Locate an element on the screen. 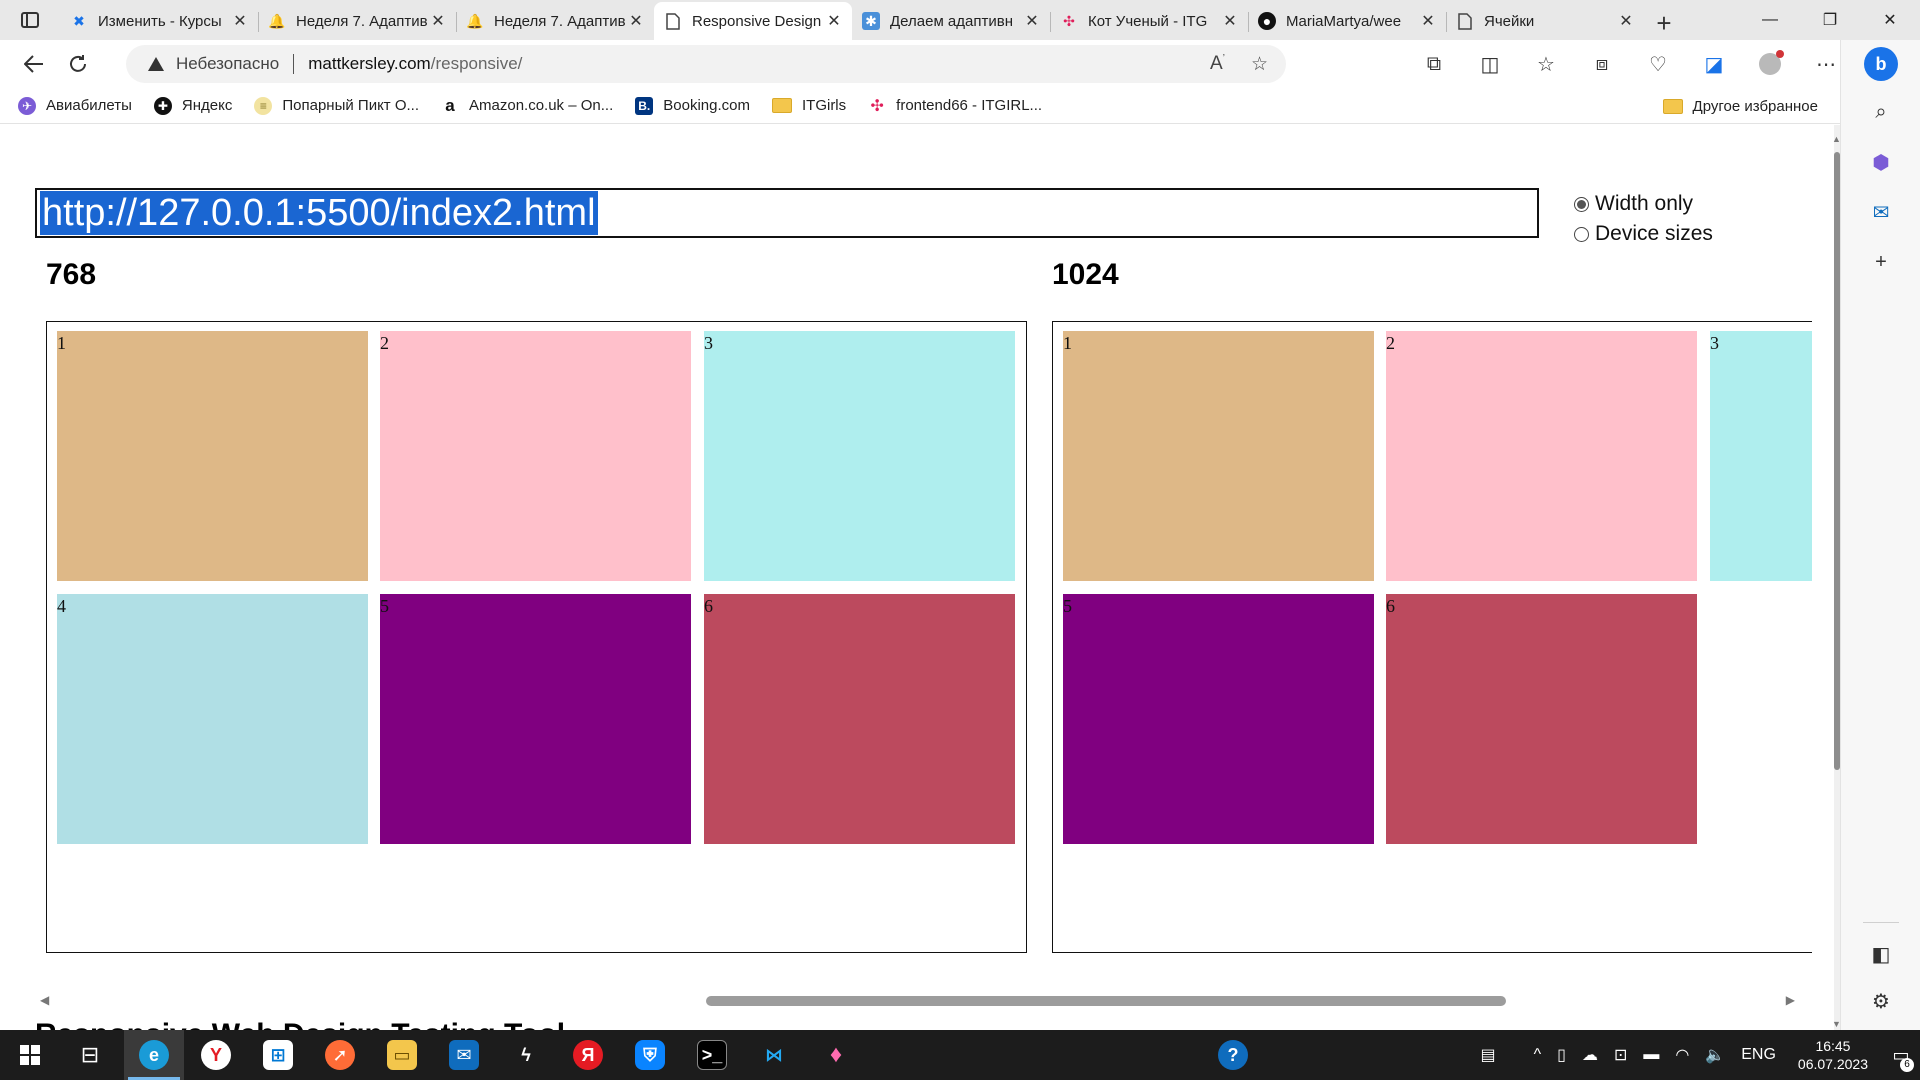 Image resolution: width=1920 pixels, height=1080 pixels. extensions-icon: ⧉ is located at coordinates (1434, 64).